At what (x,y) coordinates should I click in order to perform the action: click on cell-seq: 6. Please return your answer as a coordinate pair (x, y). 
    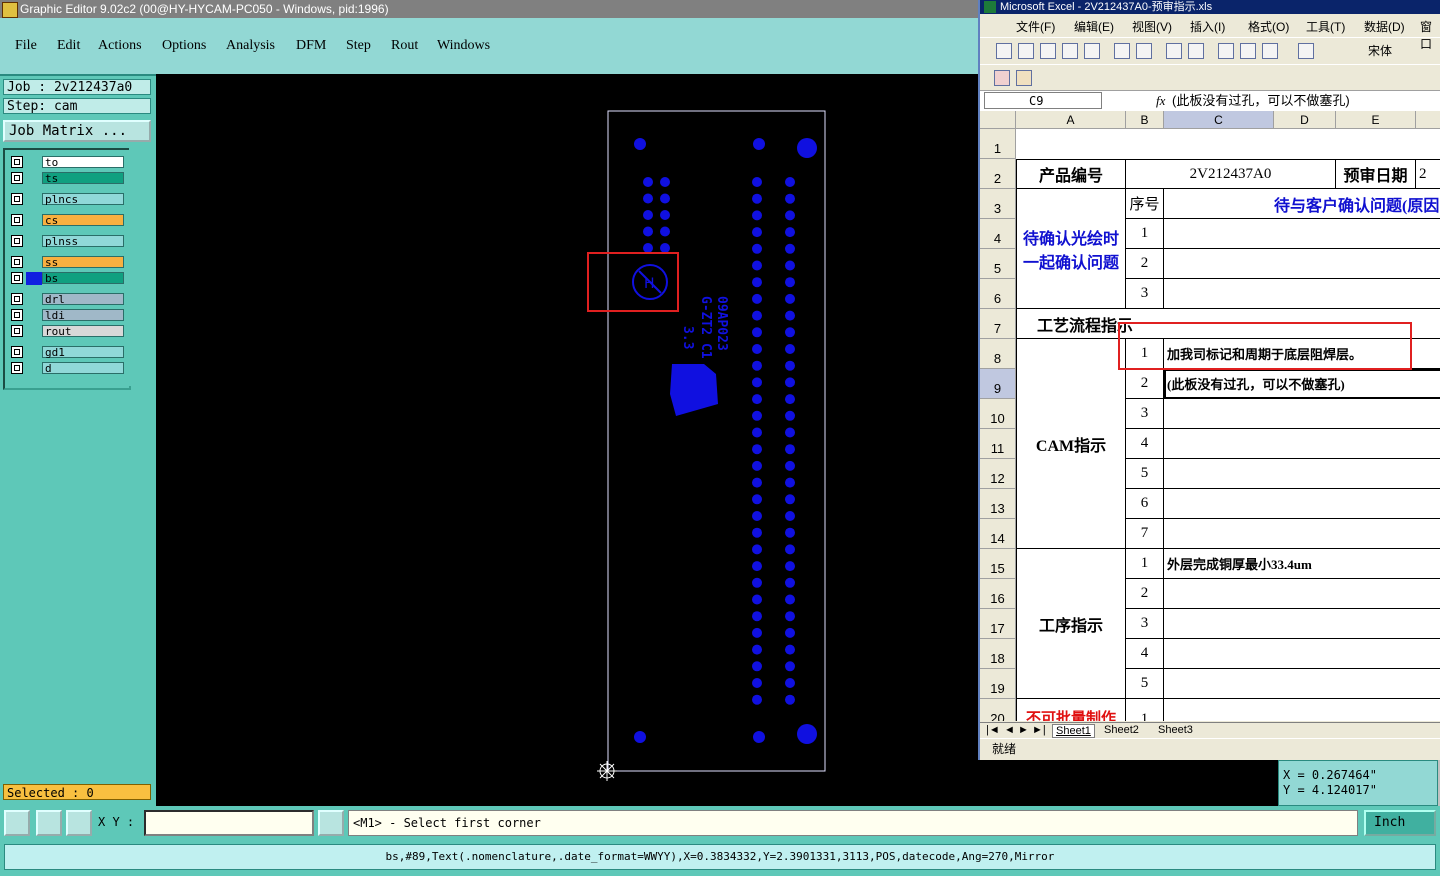
    Looking at the image, I should click on (1145, 504).